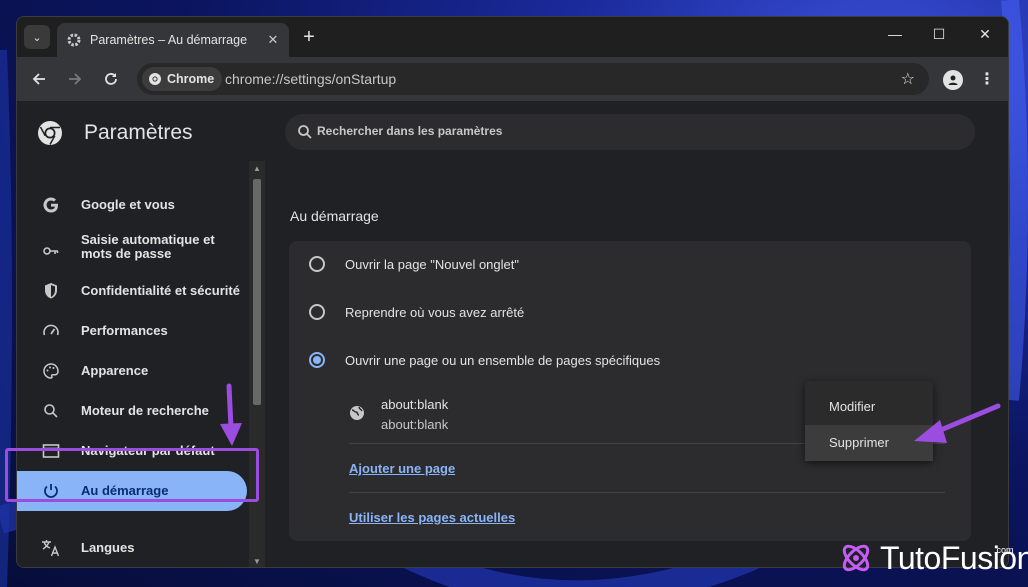 The height and width of the screenshot is (587, 1028). I want to click on scrollbar-thumb, so click(257, 292).